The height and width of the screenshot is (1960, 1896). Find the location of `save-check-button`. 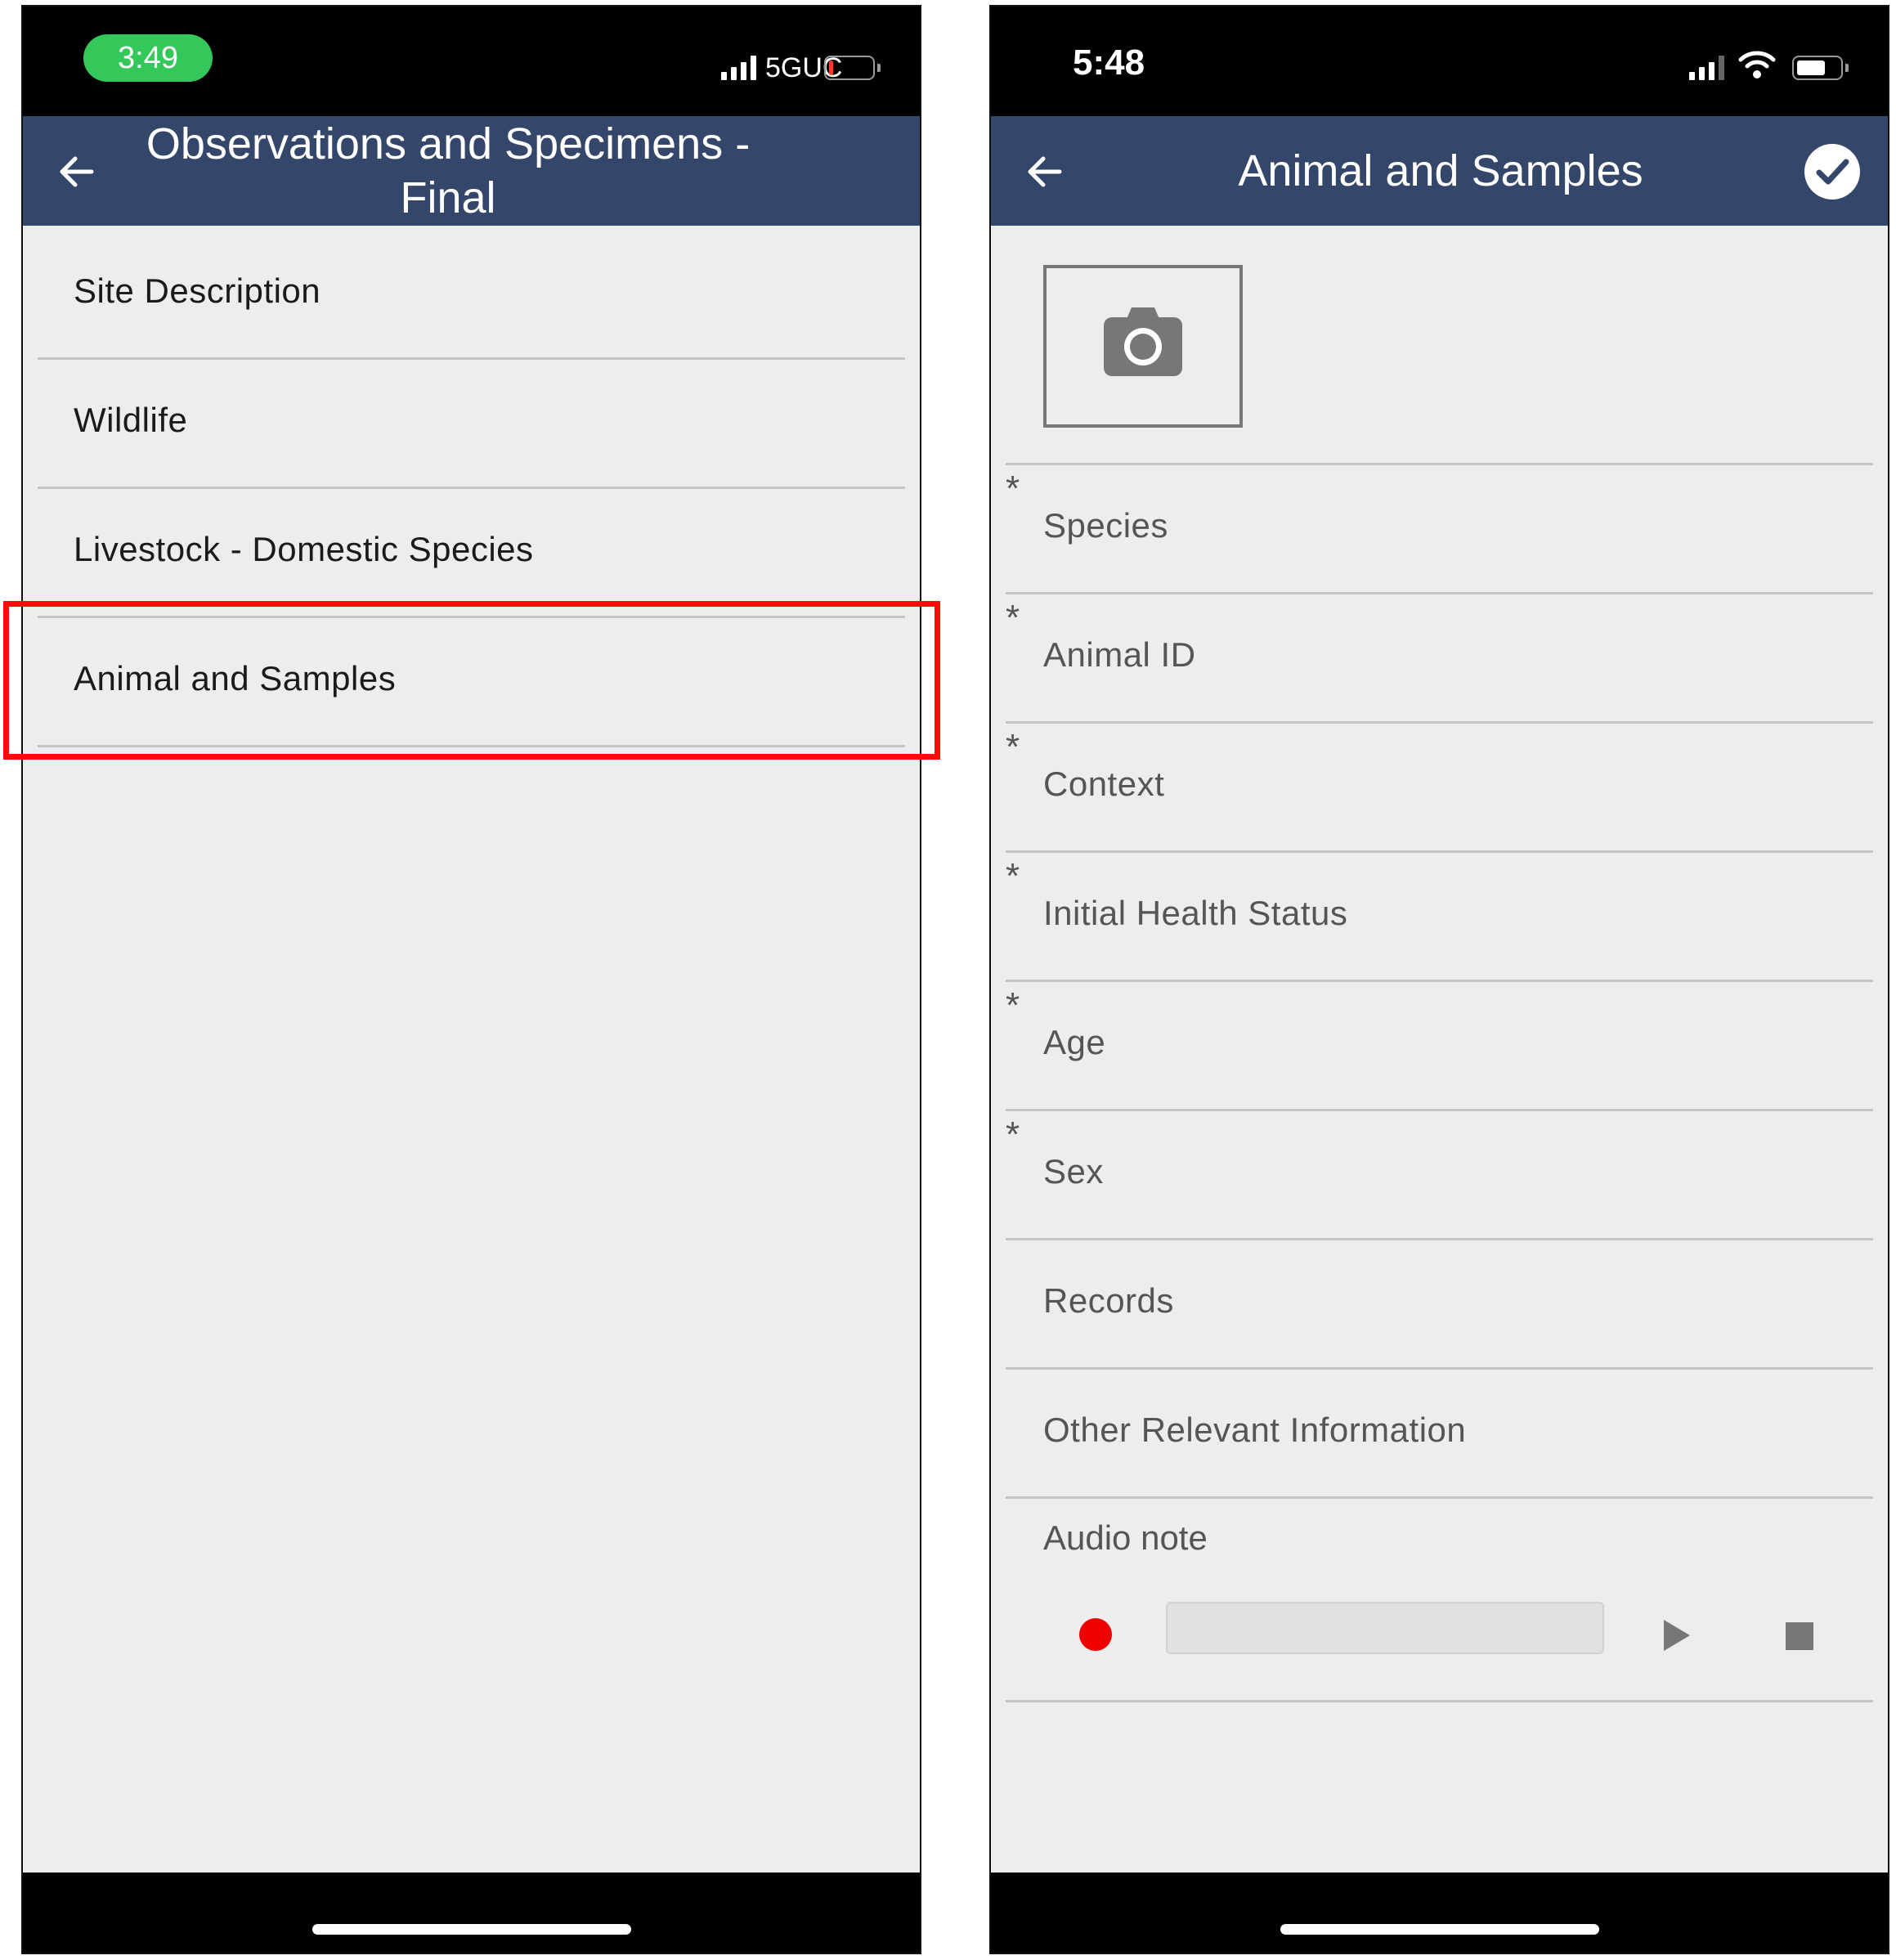

save-check-button is located at coordinates (1832, 172).